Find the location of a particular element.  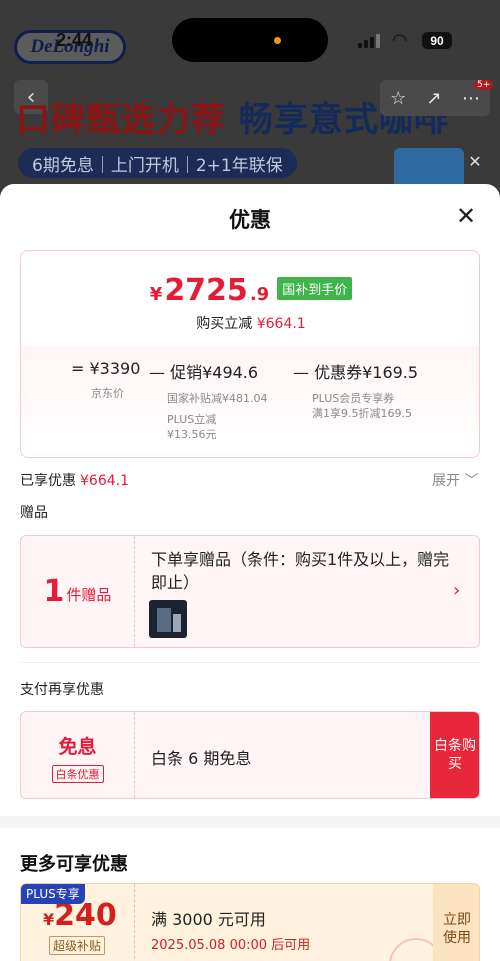

calc-plus-discount-value: ¥13.56元 is located at coordinates (192, 434).